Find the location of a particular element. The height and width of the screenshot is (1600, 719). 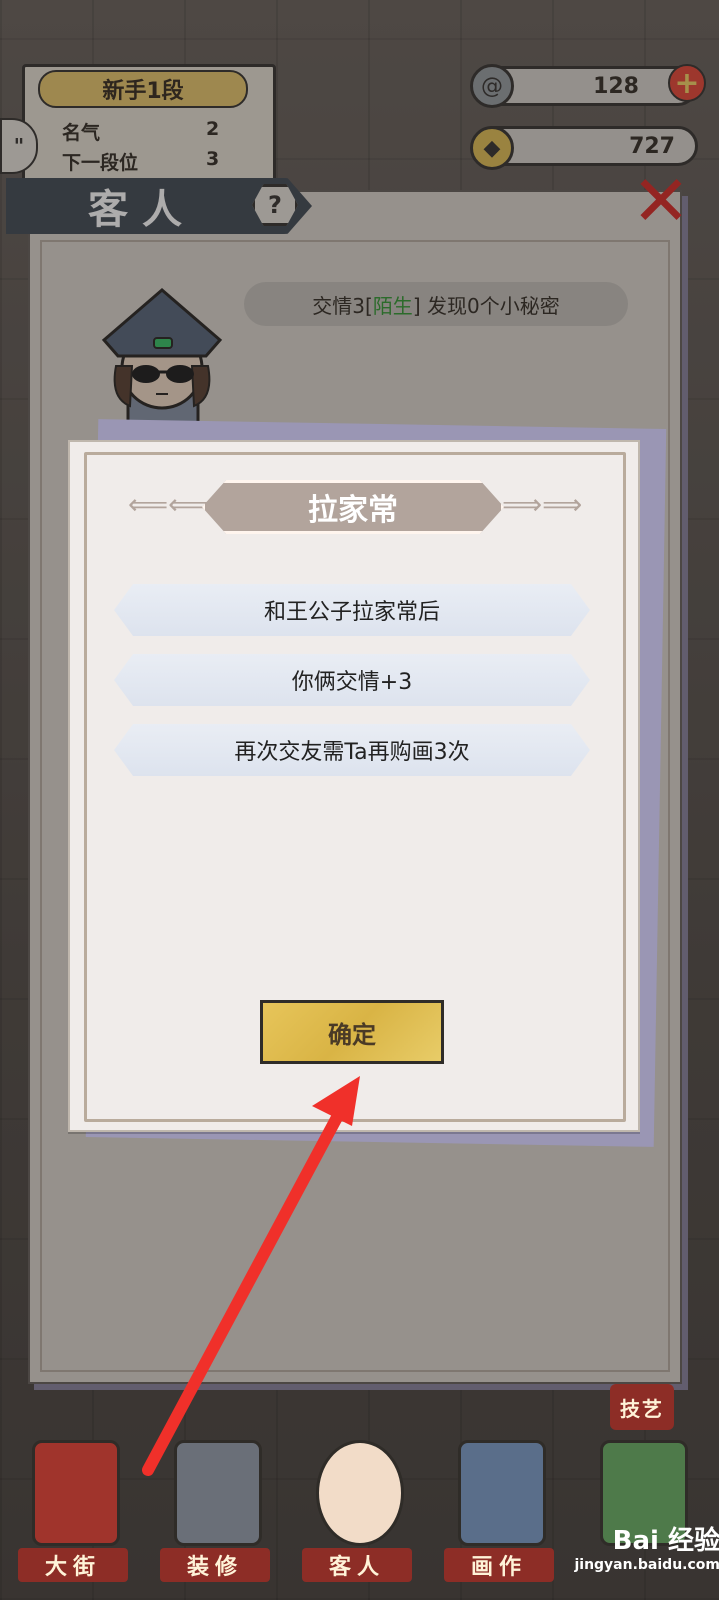

nav-guests-label: 客人 is located at coordinates (357, 1565).